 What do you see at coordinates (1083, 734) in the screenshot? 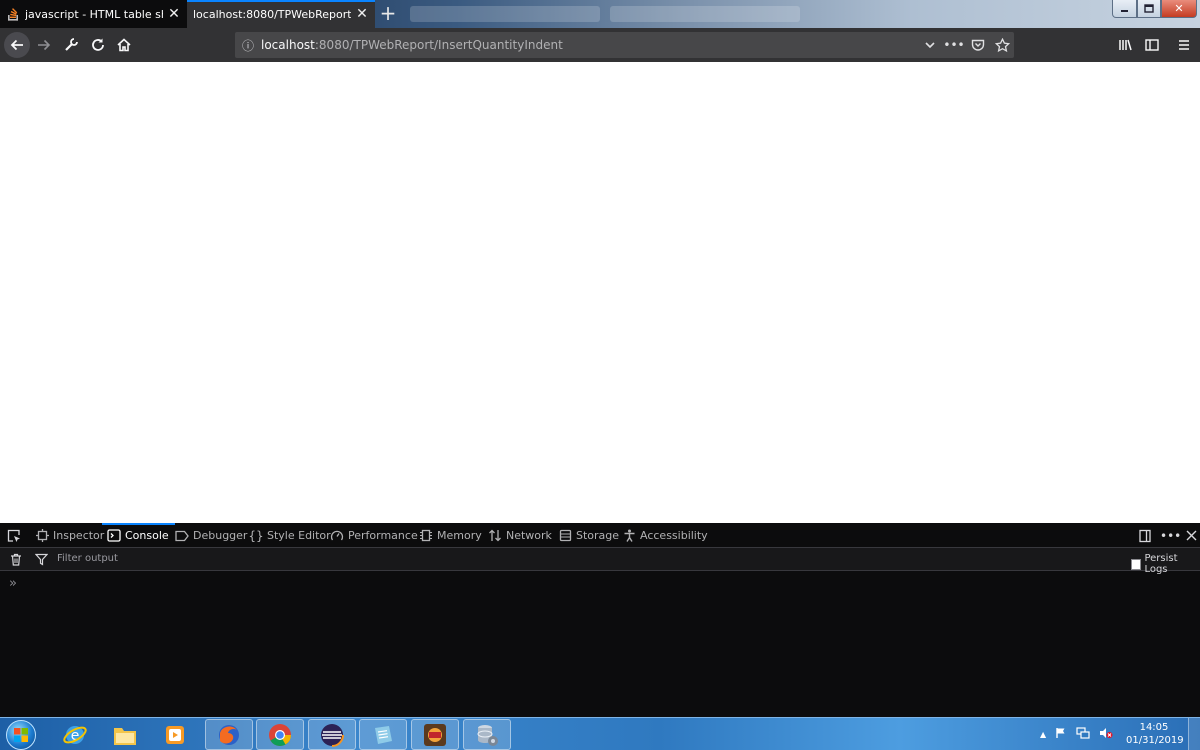
I see `network-icon` at bounding box center [1083, 734].